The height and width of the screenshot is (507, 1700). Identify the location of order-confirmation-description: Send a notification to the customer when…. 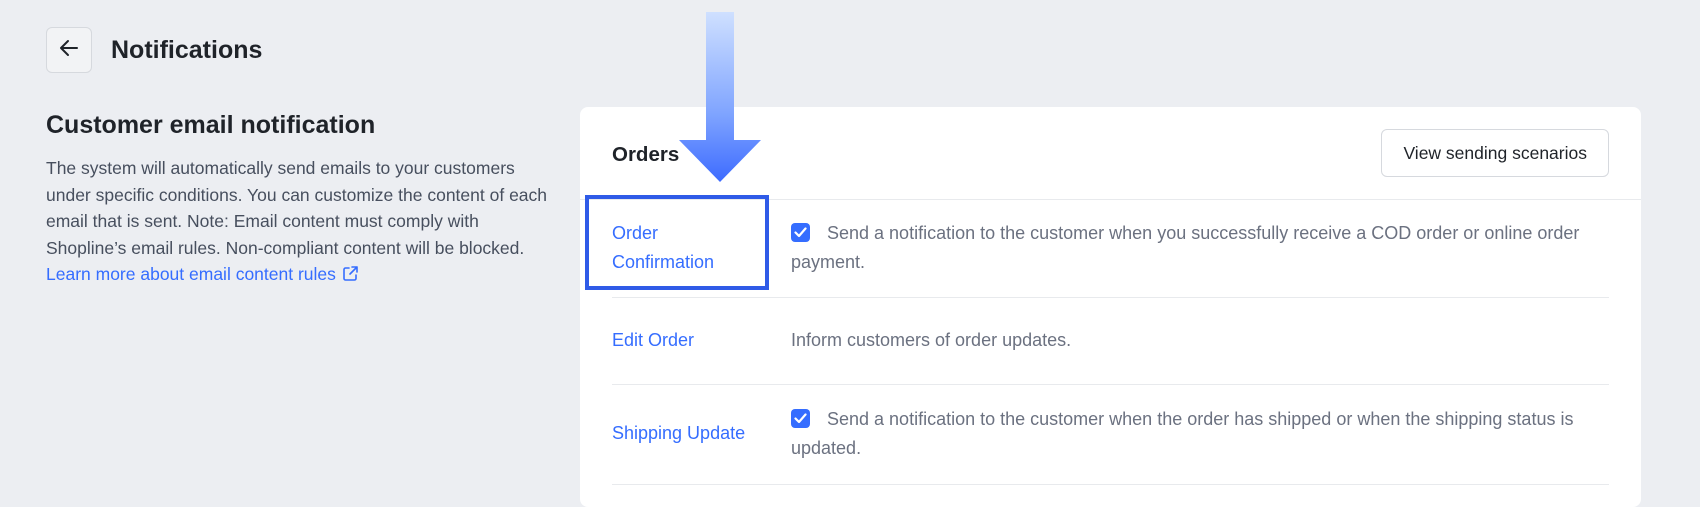
(1201, 248).